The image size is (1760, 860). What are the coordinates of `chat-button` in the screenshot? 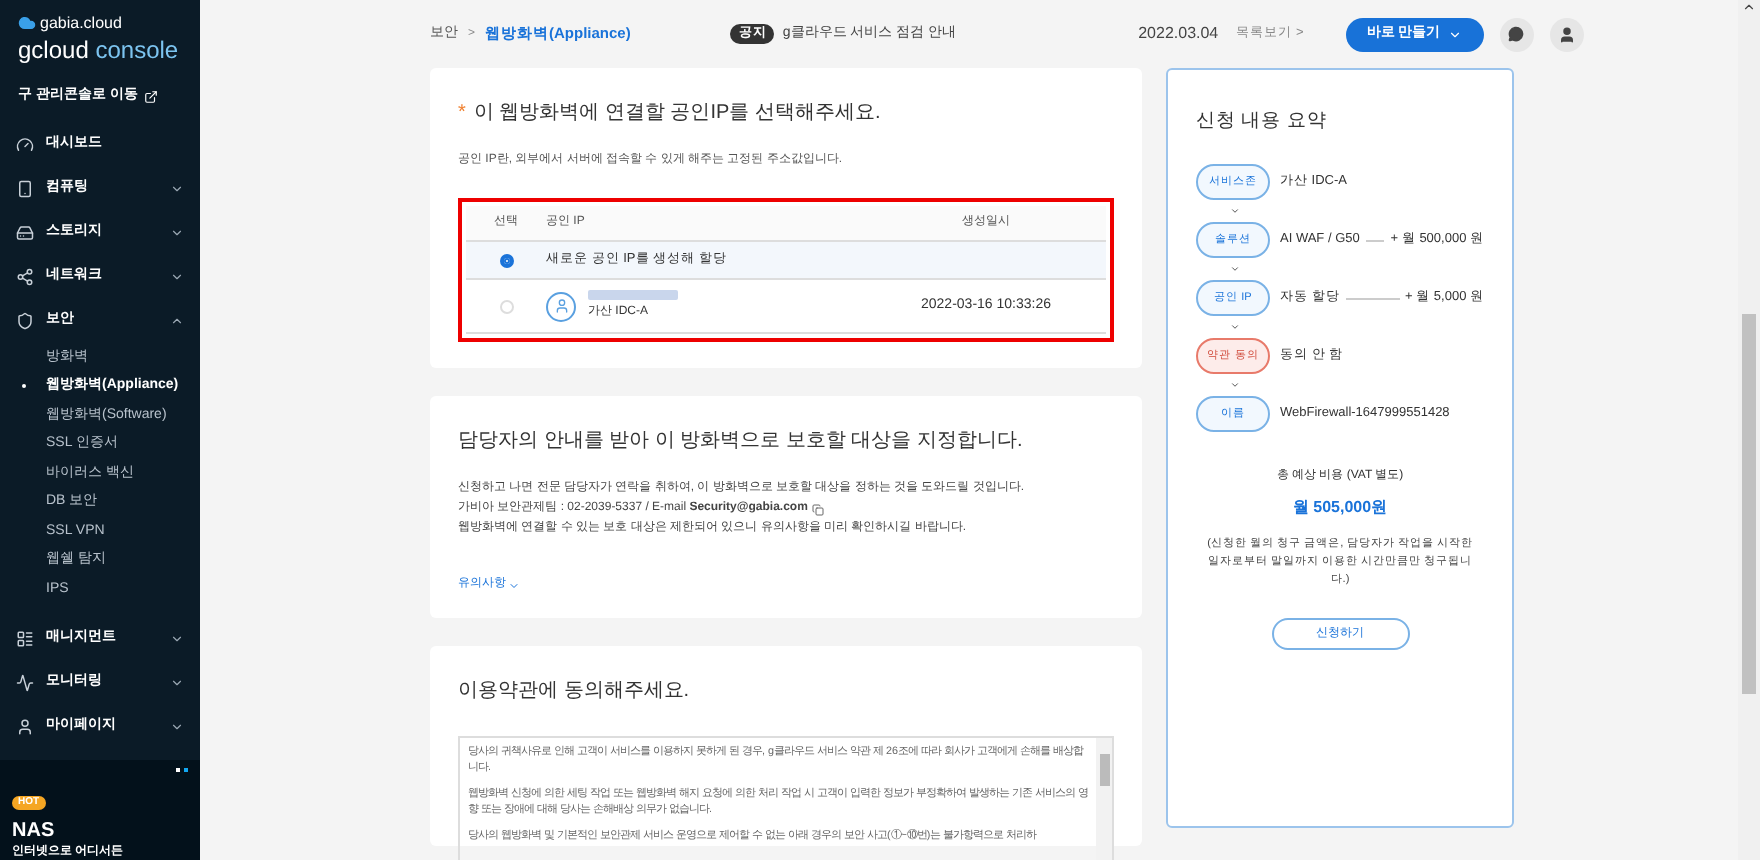 It's located at (1516, 34).